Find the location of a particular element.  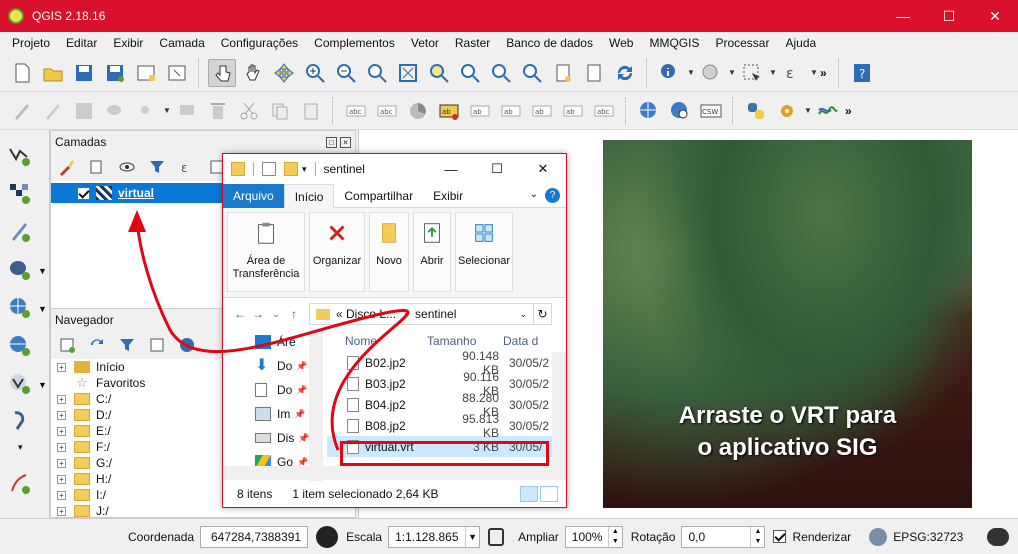

add-wms-layer-icon is located at coordinates (19, 307).